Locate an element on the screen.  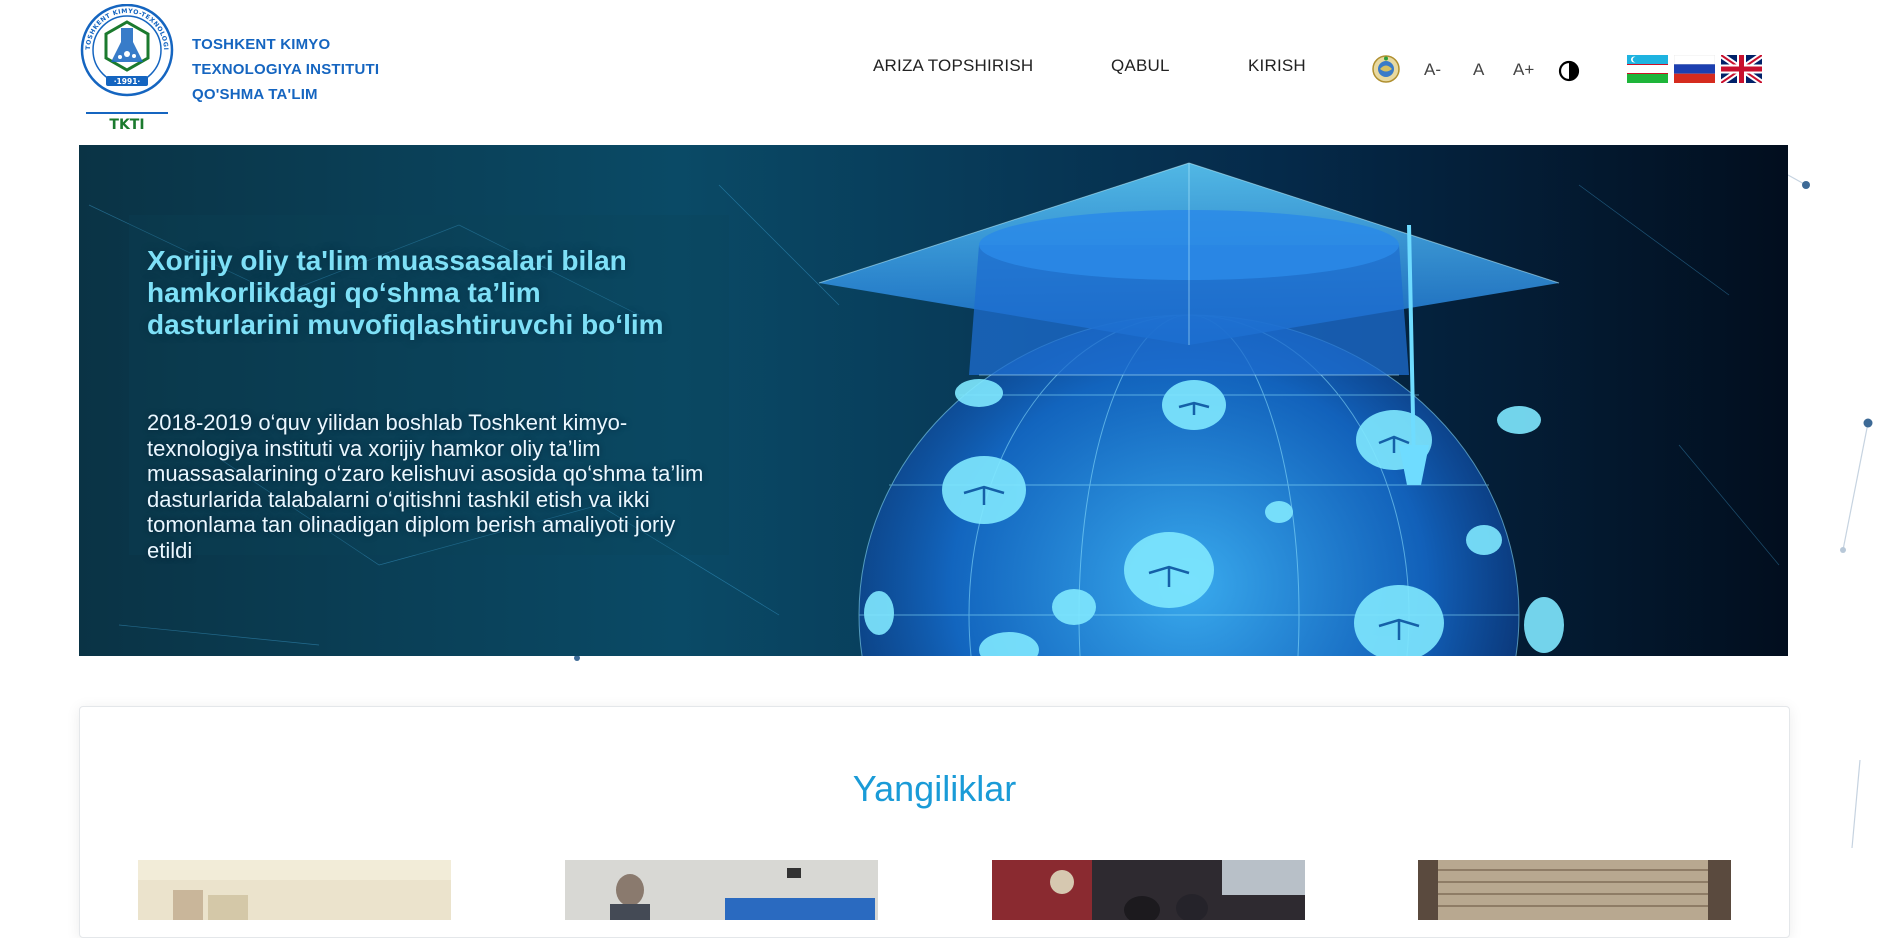
font-decrease-button: A- is located at coordinates (1432, 70).